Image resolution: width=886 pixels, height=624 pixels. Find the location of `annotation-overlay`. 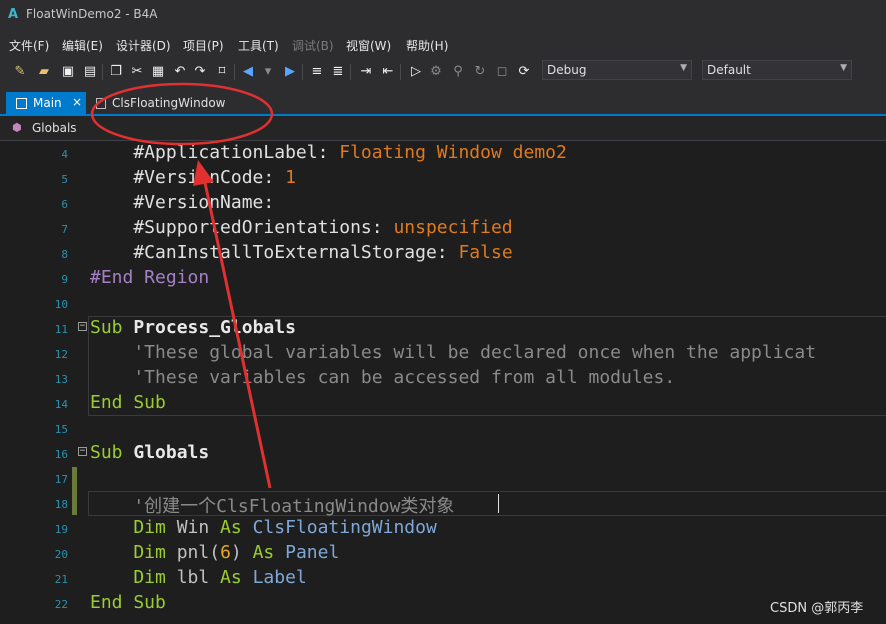

annotation-overlay is located at coordinates (182, 285).